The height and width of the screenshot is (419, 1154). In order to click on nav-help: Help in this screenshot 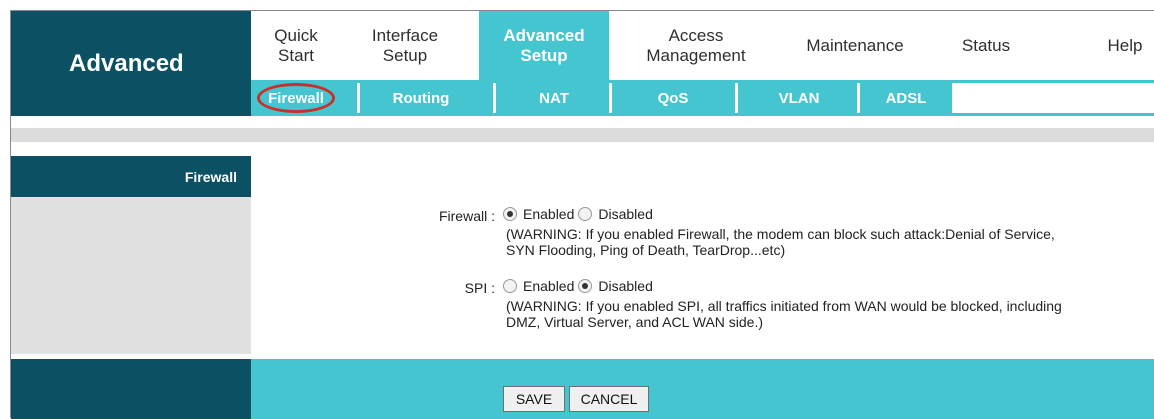, I will do `click(1121, 45)`.